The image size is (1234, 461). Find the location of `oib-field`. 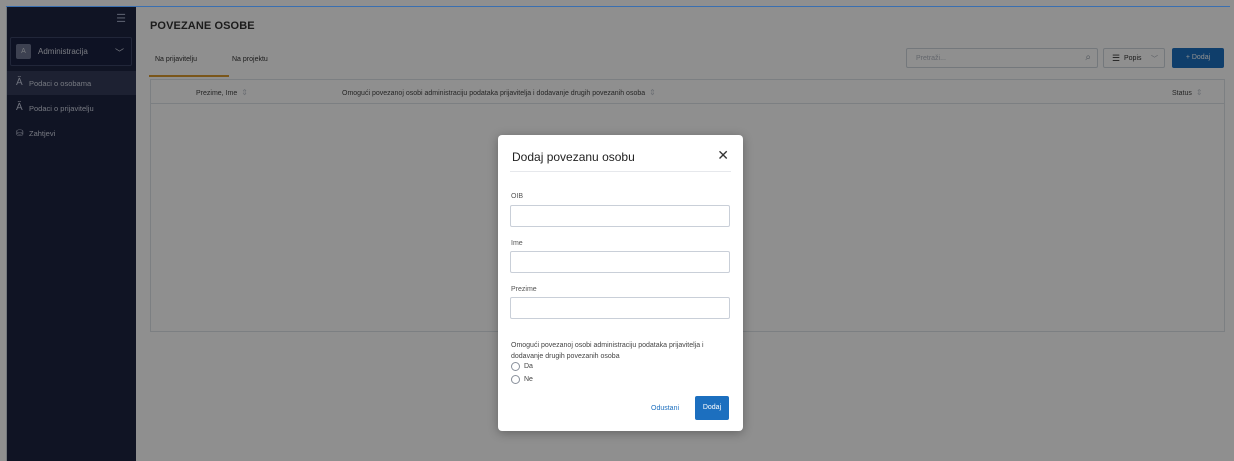

oib-field is located at coordinates (620, 216).